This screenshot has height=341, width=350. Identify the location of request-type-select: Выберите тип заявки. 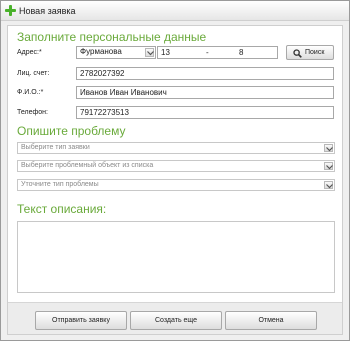
(176, 148).